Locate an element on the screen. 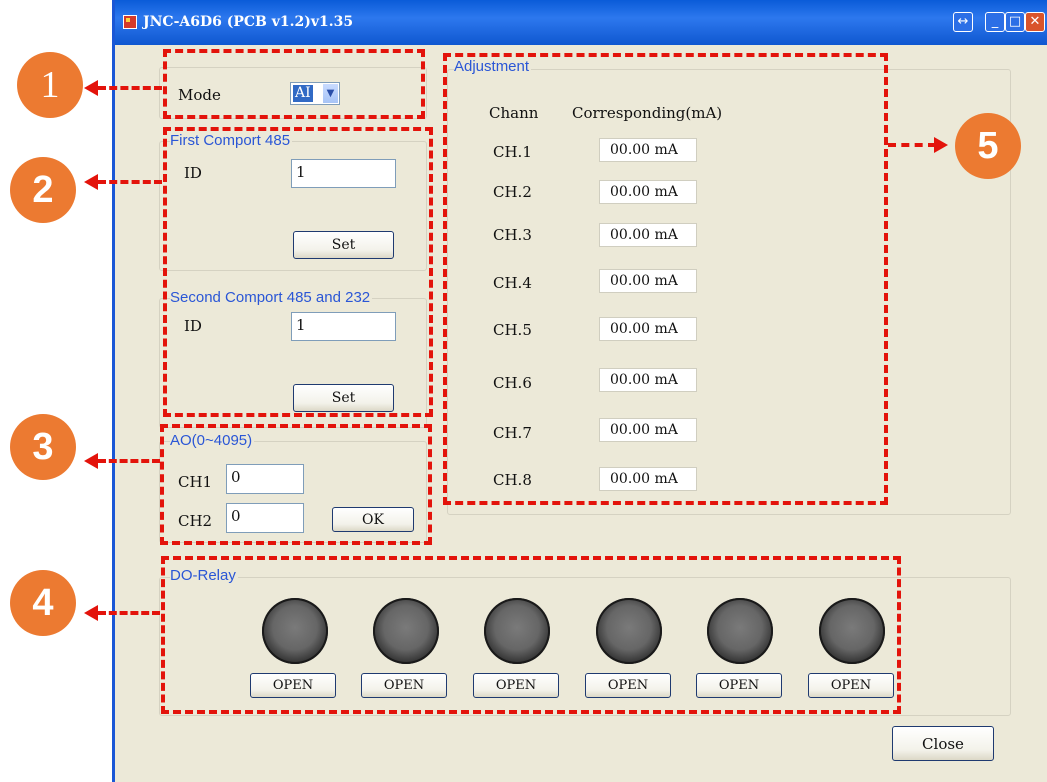  restore-swap-button: ↔ is located at coordinates (963, 22).